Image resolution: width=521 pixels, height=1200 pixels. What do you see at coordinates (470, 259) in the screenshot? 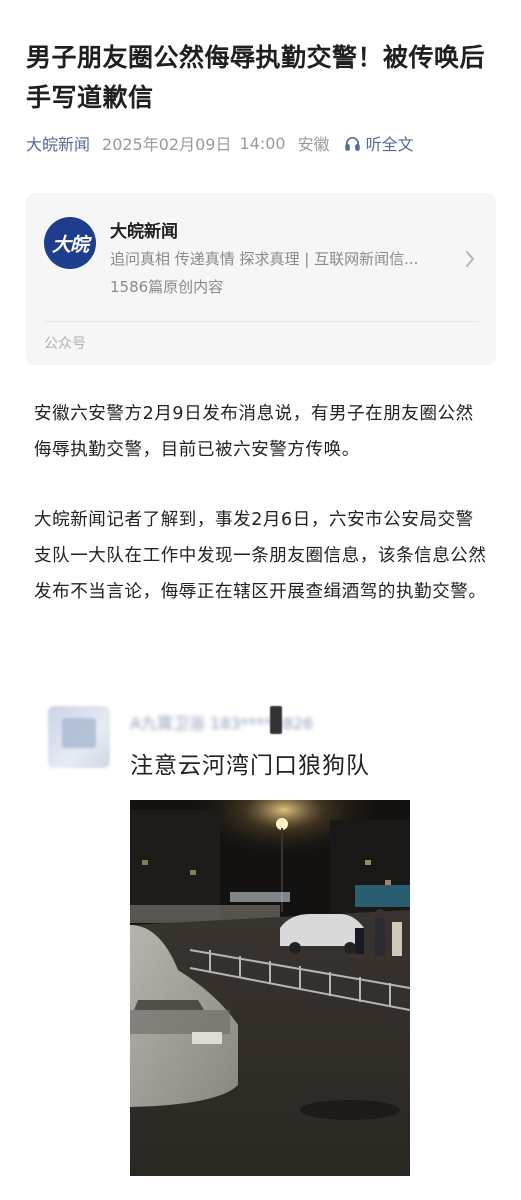
I see `chevron-right-icon` at bounding box center [470, 259].